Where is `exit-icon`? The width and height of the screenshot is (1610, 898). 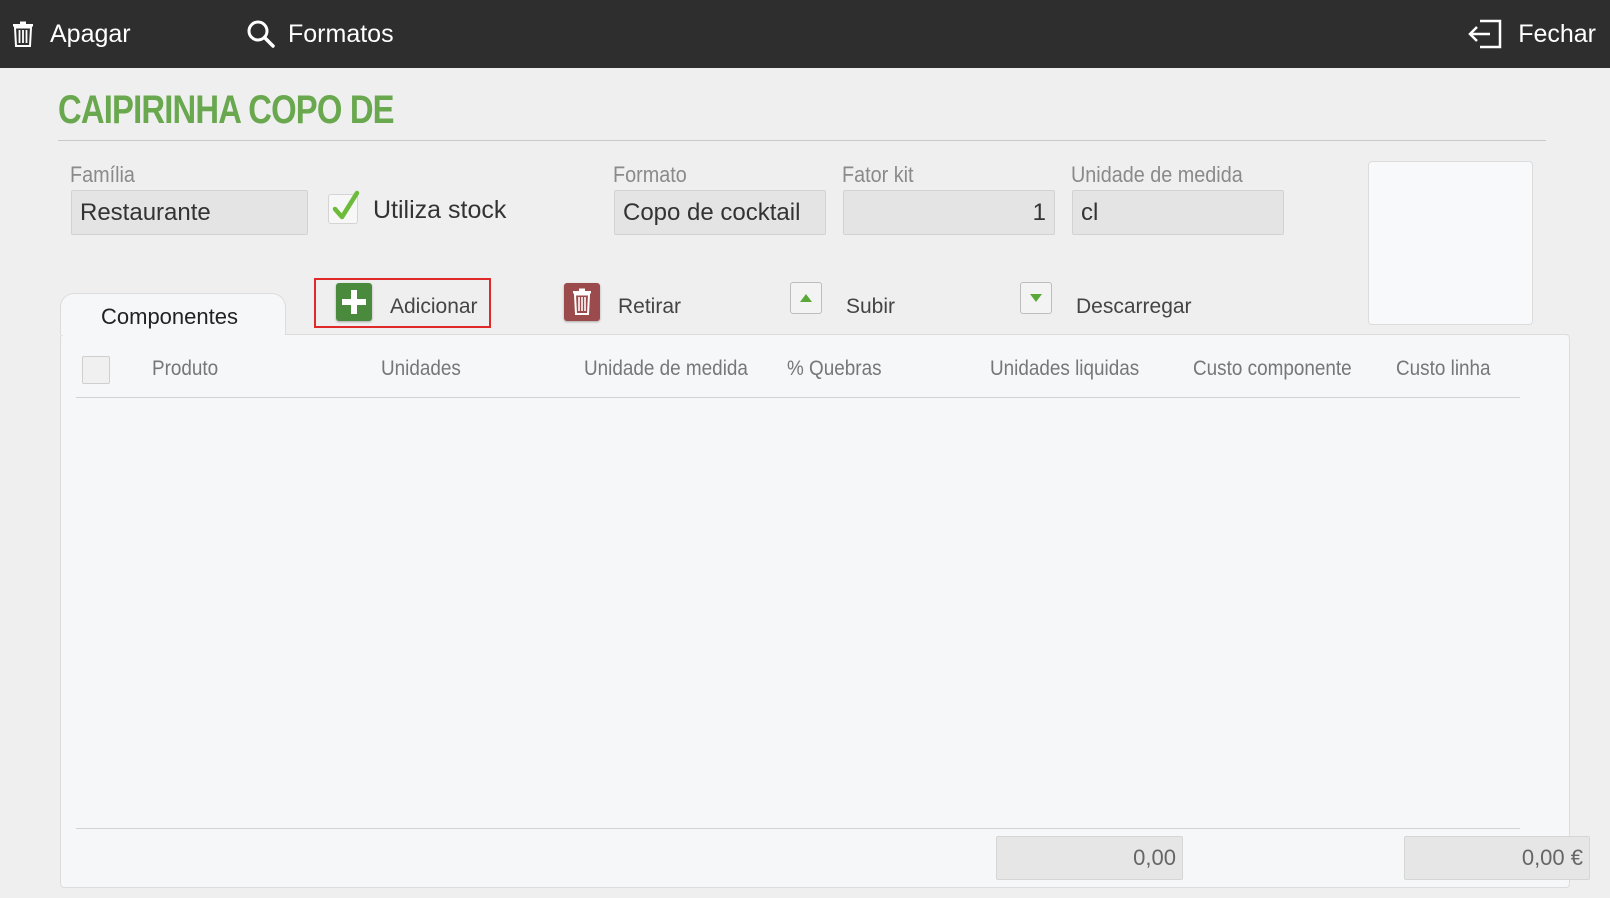 exit-icon is located at coordinates (1485, 34).